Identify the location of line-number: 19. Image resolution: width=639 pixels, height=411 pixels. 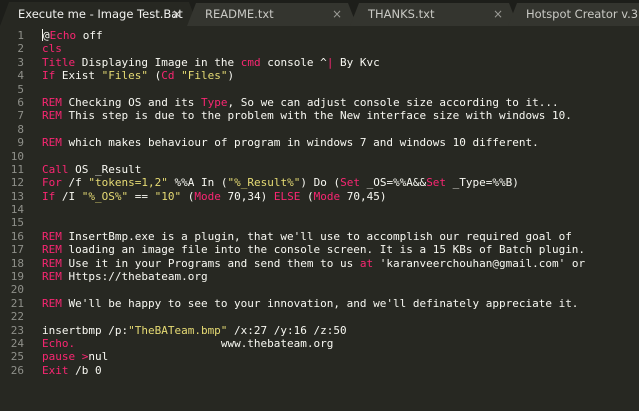
(17, 277).